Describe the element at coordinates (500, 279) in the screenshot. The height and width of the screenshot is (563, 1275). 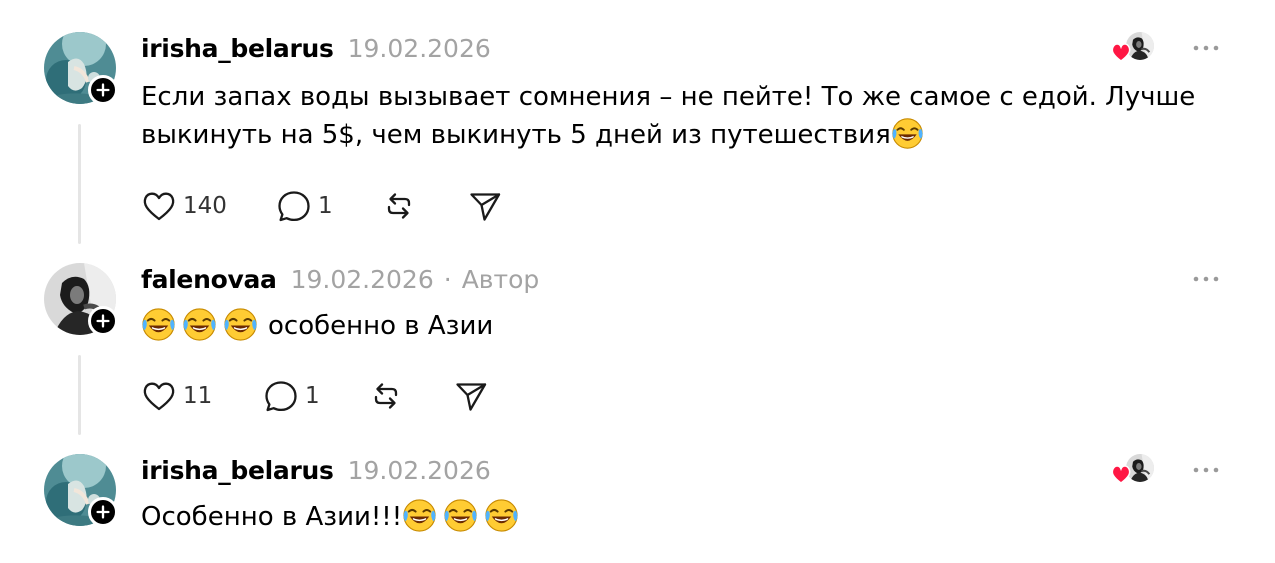
I see `author-badge: Автор` at that location.